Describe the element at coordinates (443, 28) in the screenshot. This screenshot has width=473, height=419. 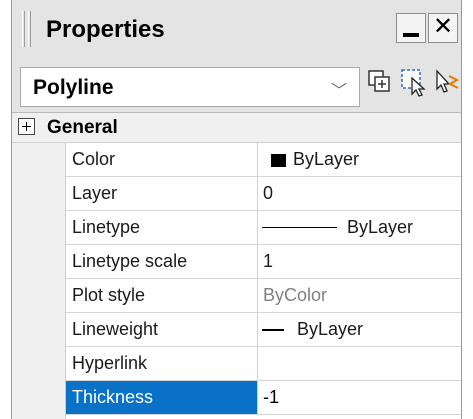
I see `close-button: ✕` at that location.